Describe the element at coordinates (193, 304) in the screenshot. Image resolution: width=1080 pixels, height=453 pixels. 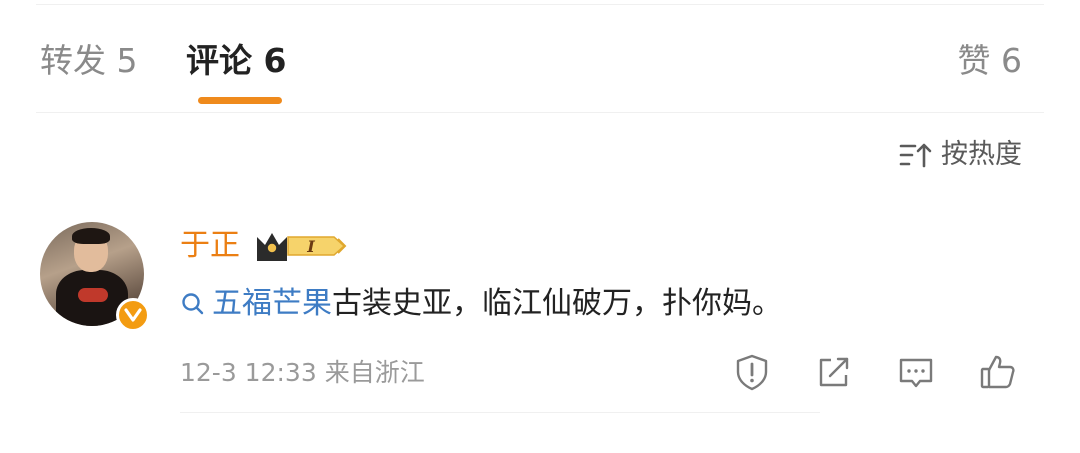
I see `search-icon` at that location.